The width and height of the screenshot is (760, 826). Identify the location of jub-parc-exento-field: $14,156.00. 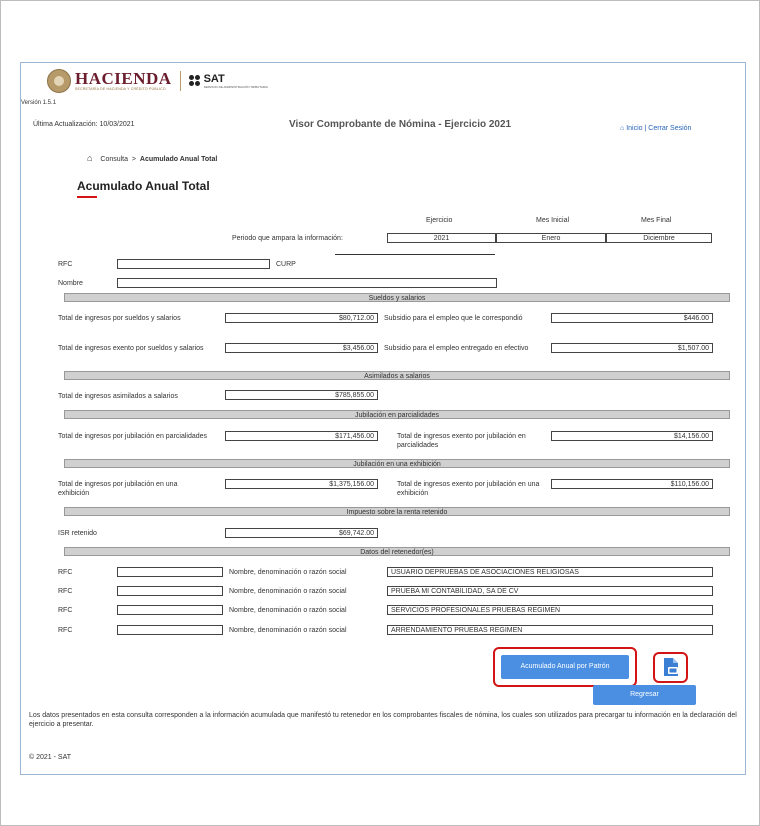
(632, 436).